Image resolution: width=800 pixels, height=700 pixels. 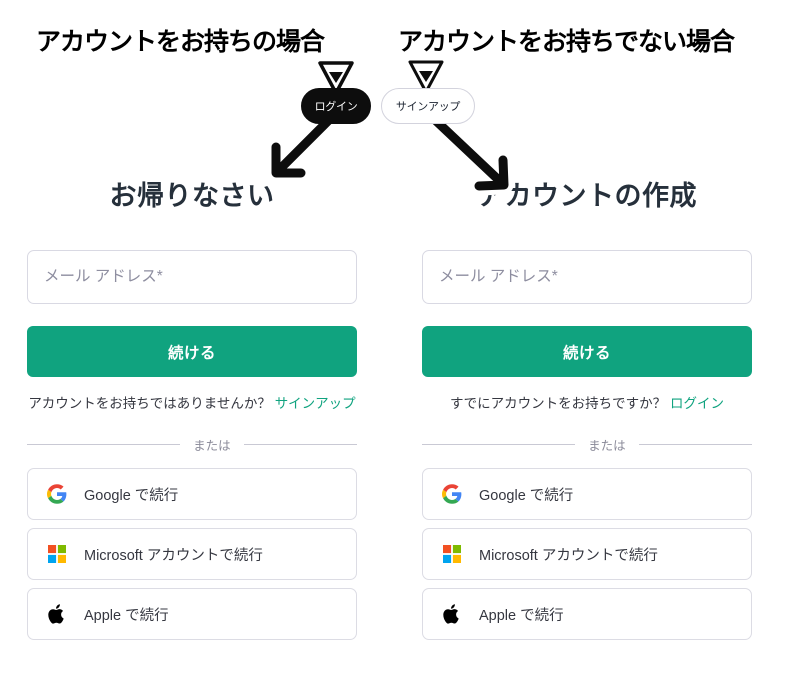 I want to click on login-continue-button: 続ける, so click(x=192, y=352).